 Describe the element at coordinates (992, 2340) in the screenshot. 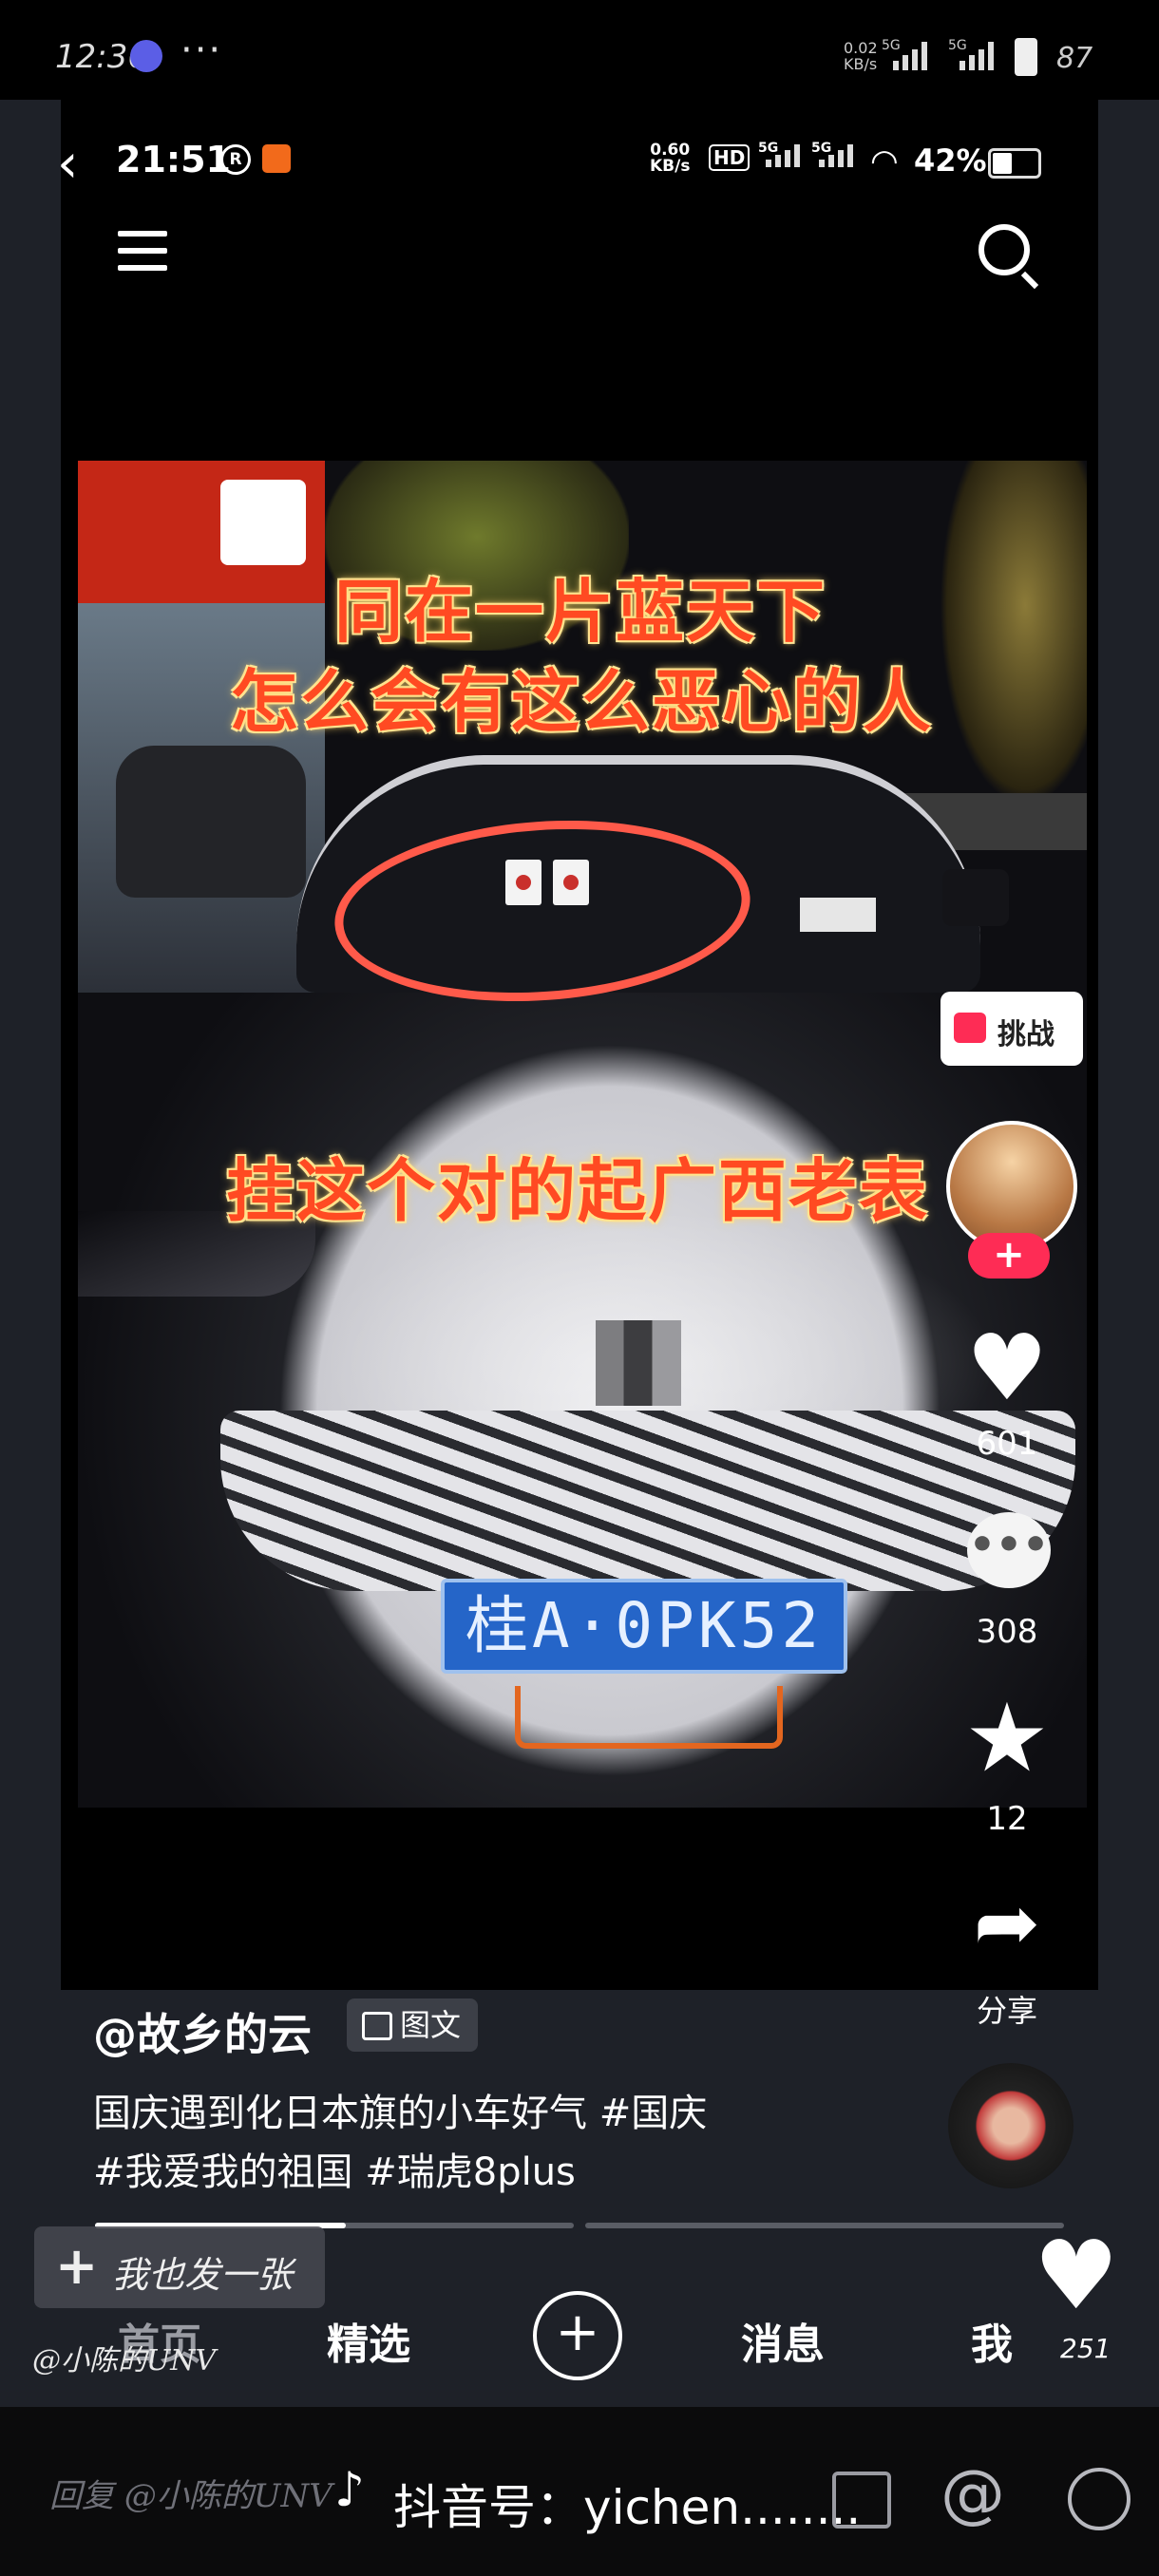

I see `nav-me: 我` at that location.